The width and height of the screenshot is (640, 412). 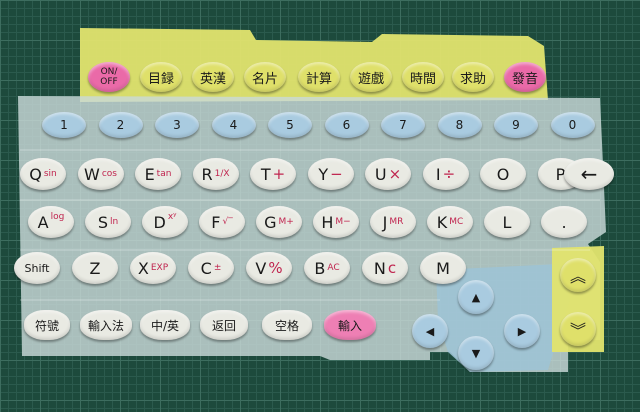 I want to click on function-key-4: 計算, so click(x=319, y=77).